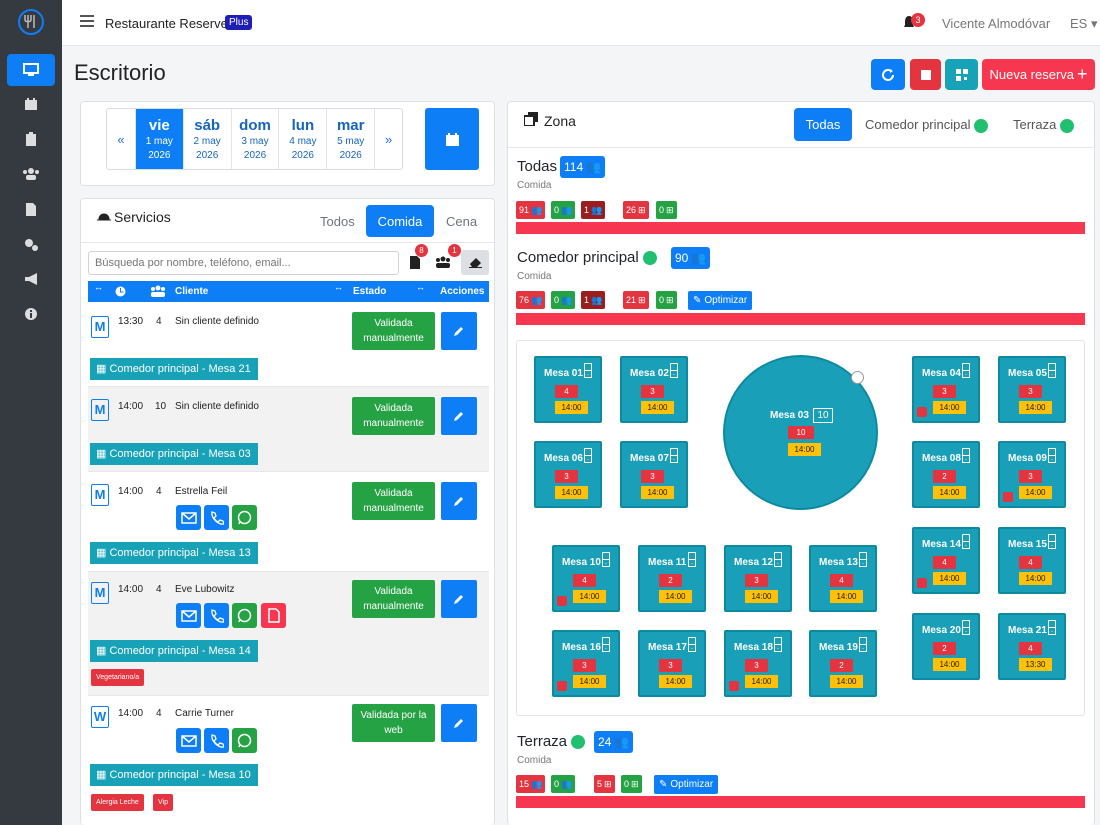 The height and width of the screenshot is (825, 1100). Describe the element at coordinates (1032, 646) in the screenshot. I see `table-mesa-21: Mesa 21.. 4 13:30` at that location.